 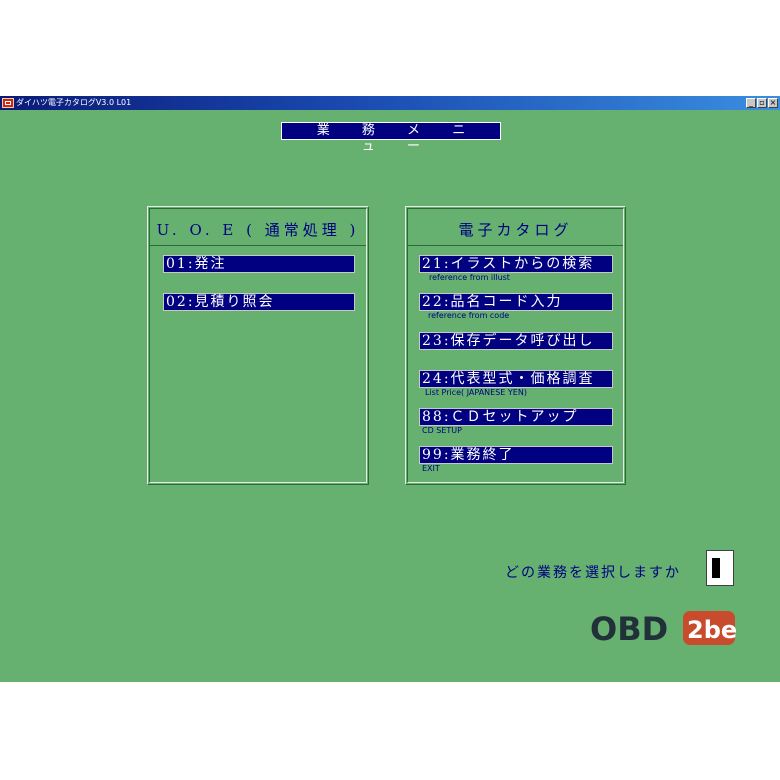 What do you see at coordinates (516, 455) in the screenshot?
I see `menu-item-99-label: 99:業務終了` at bounding box center [516, 455].